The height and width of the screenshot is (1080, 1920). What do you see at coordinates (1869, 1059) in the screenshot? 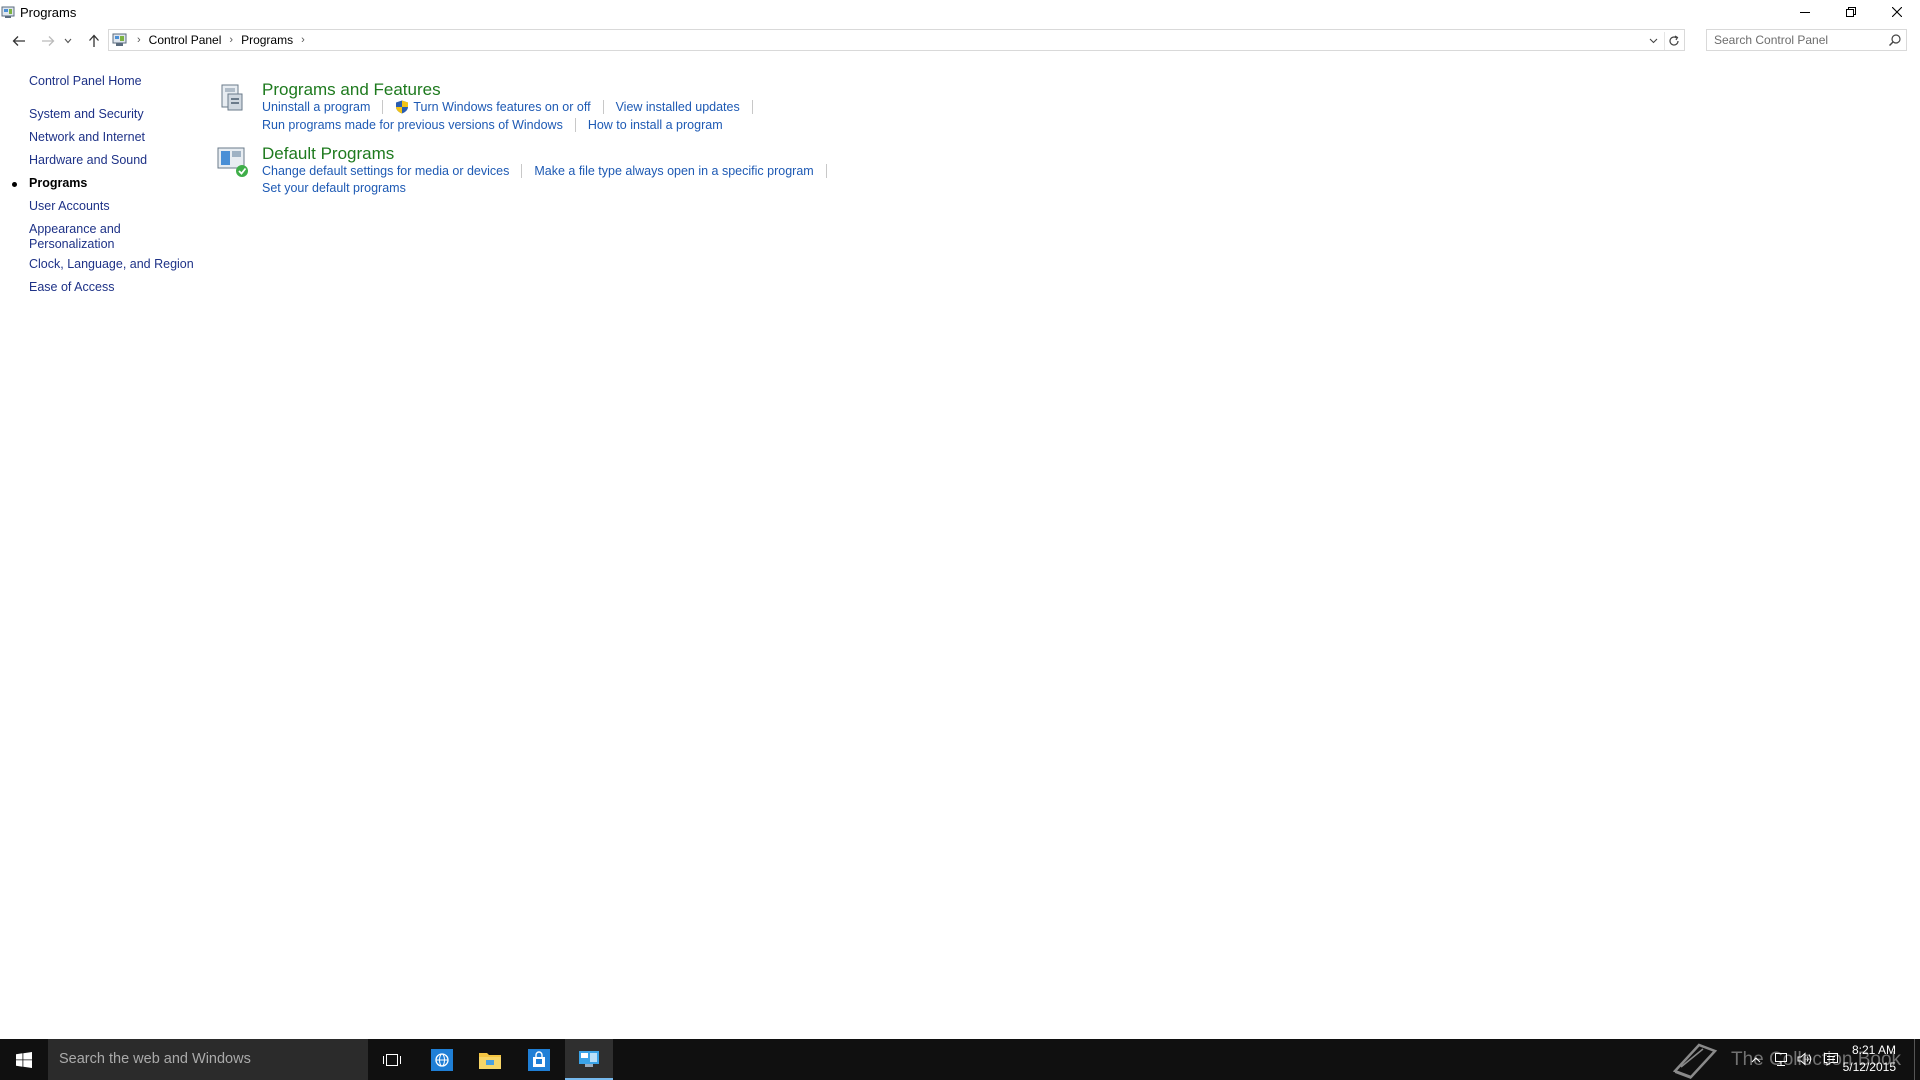
I see `taskbar-clock: 8:21 AM 5/12/2015` at bounding box center [1869, 1059].